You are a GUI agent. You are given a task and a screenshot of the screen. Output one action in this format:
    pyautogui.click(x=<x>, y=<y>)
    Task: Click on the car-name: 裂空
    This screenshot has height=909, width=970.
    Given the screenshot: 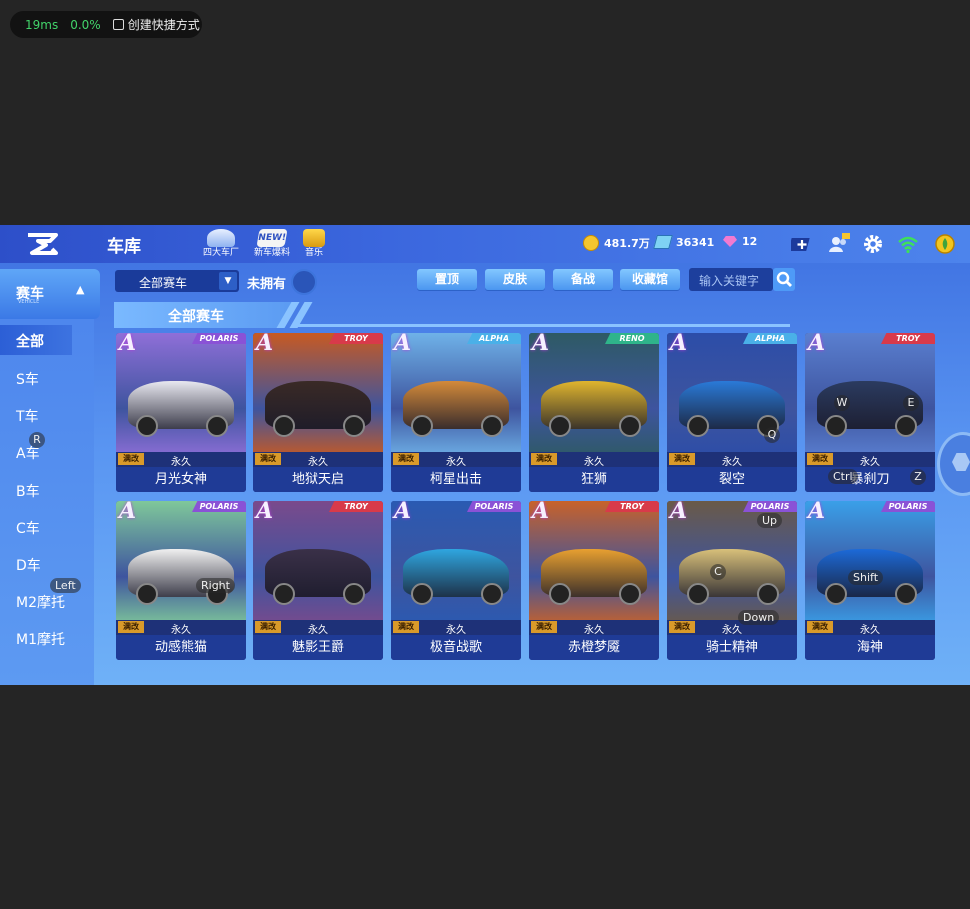 What is the action you would take?
    pyautogui.click(x=732, y=479)
    